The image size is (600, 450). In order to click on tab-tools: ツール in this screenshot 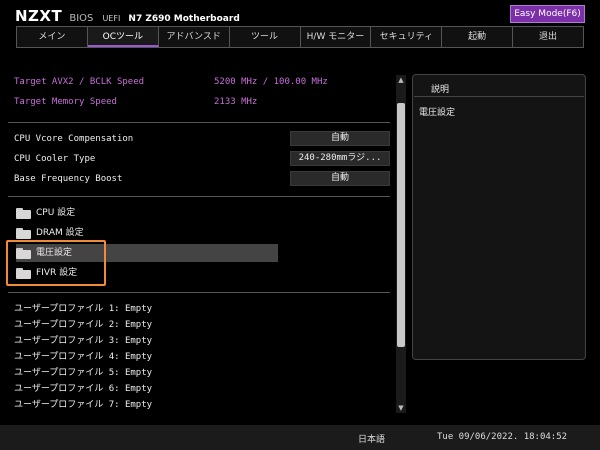, I will do `click(265, 37)`.